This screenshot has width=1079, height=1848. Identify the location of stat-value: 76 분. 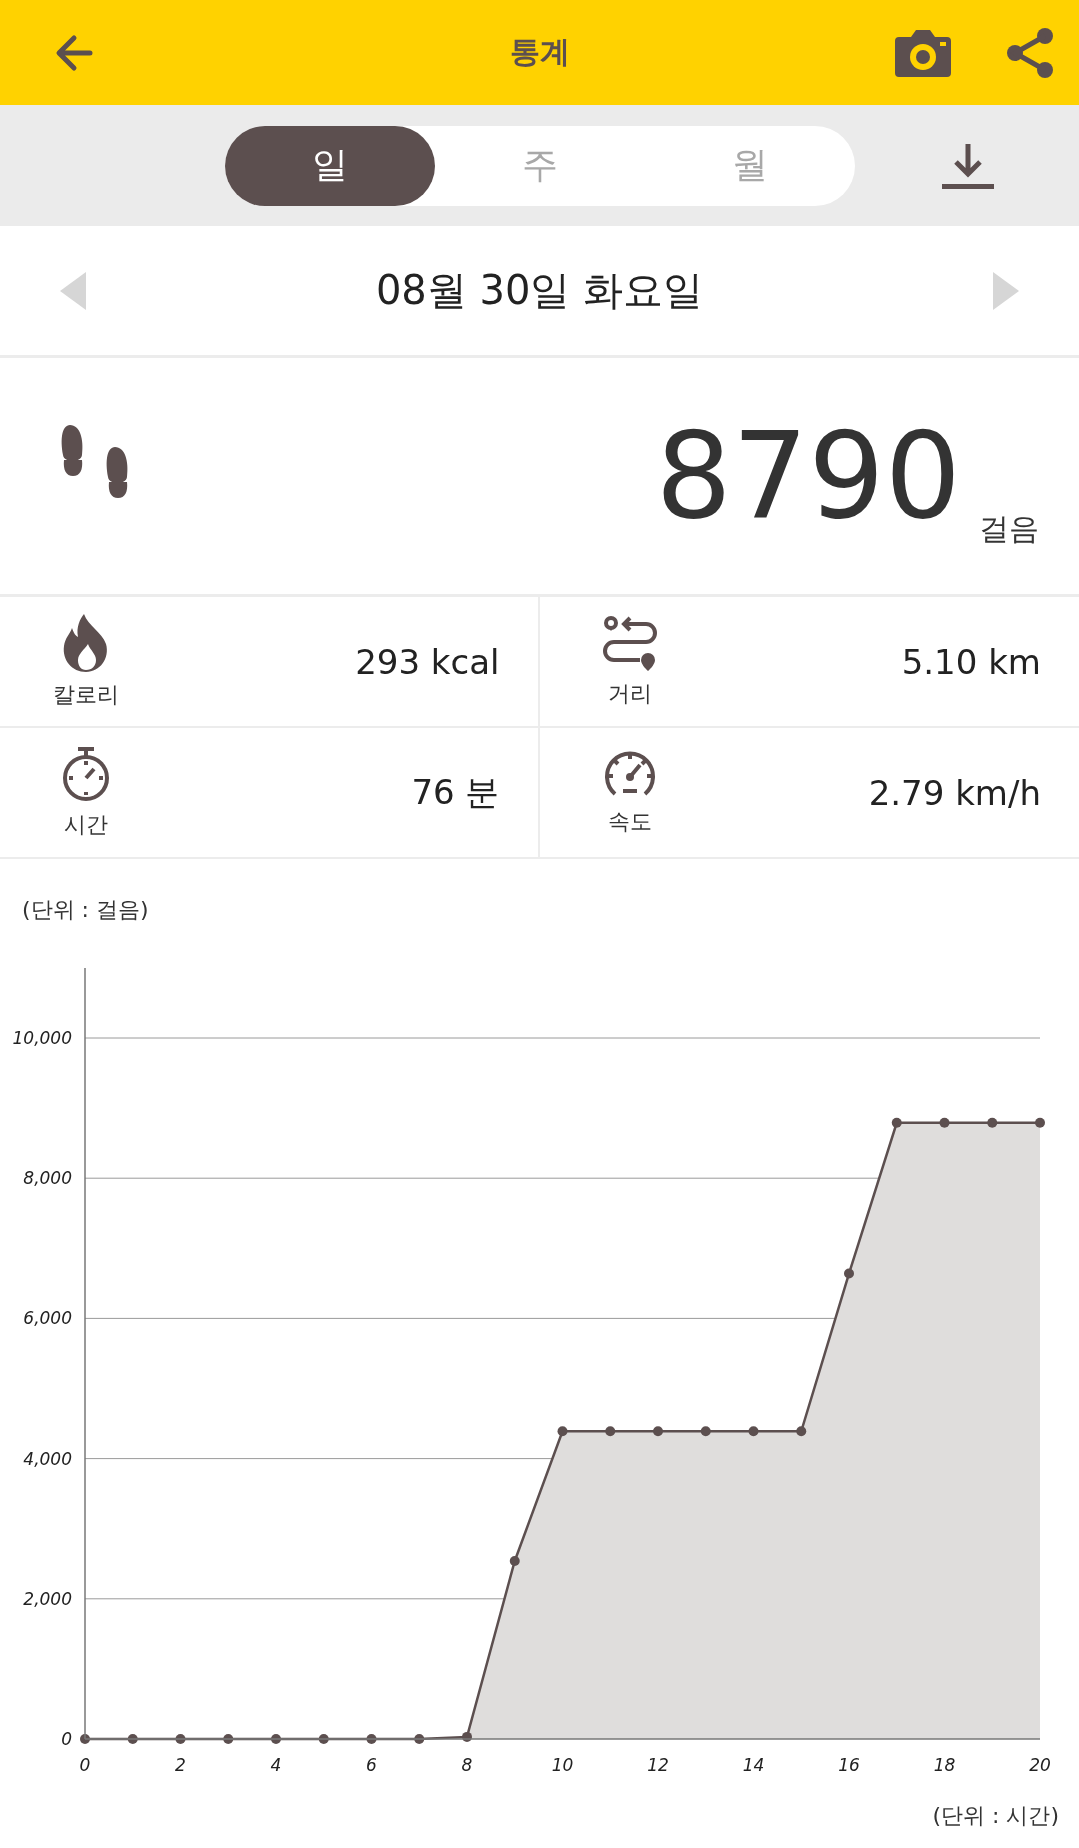
(455, 792).